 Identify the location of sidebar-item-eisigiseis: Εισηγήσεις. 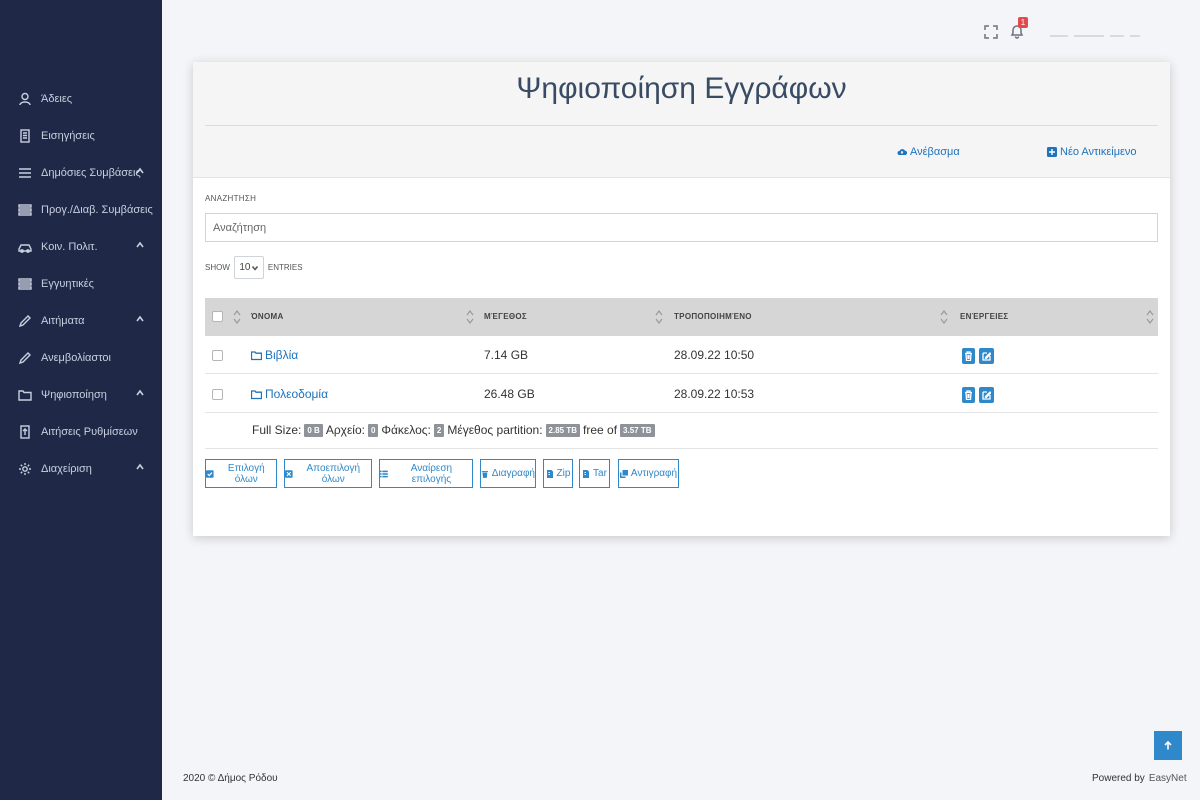
(81, 135).